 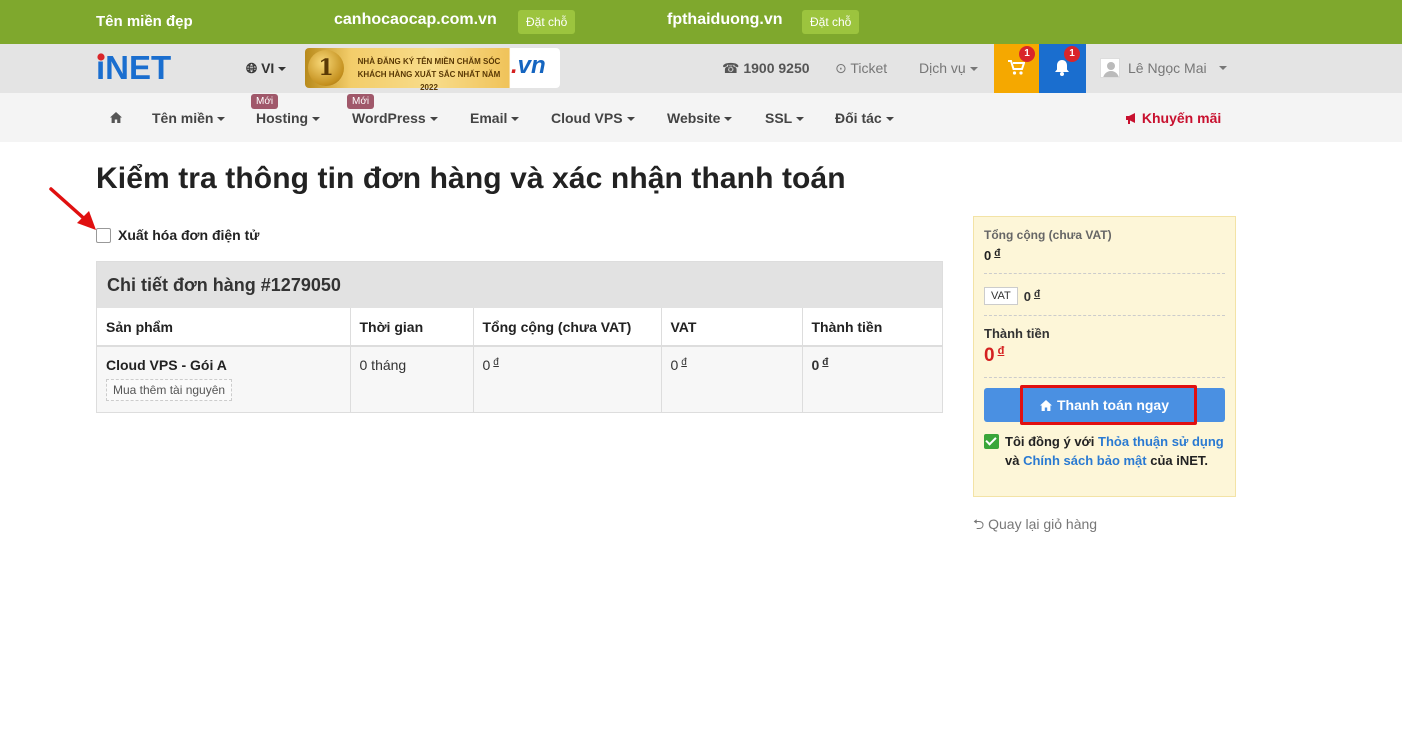 I want to click on cart-button: 1, so click(x=1016, y=68).